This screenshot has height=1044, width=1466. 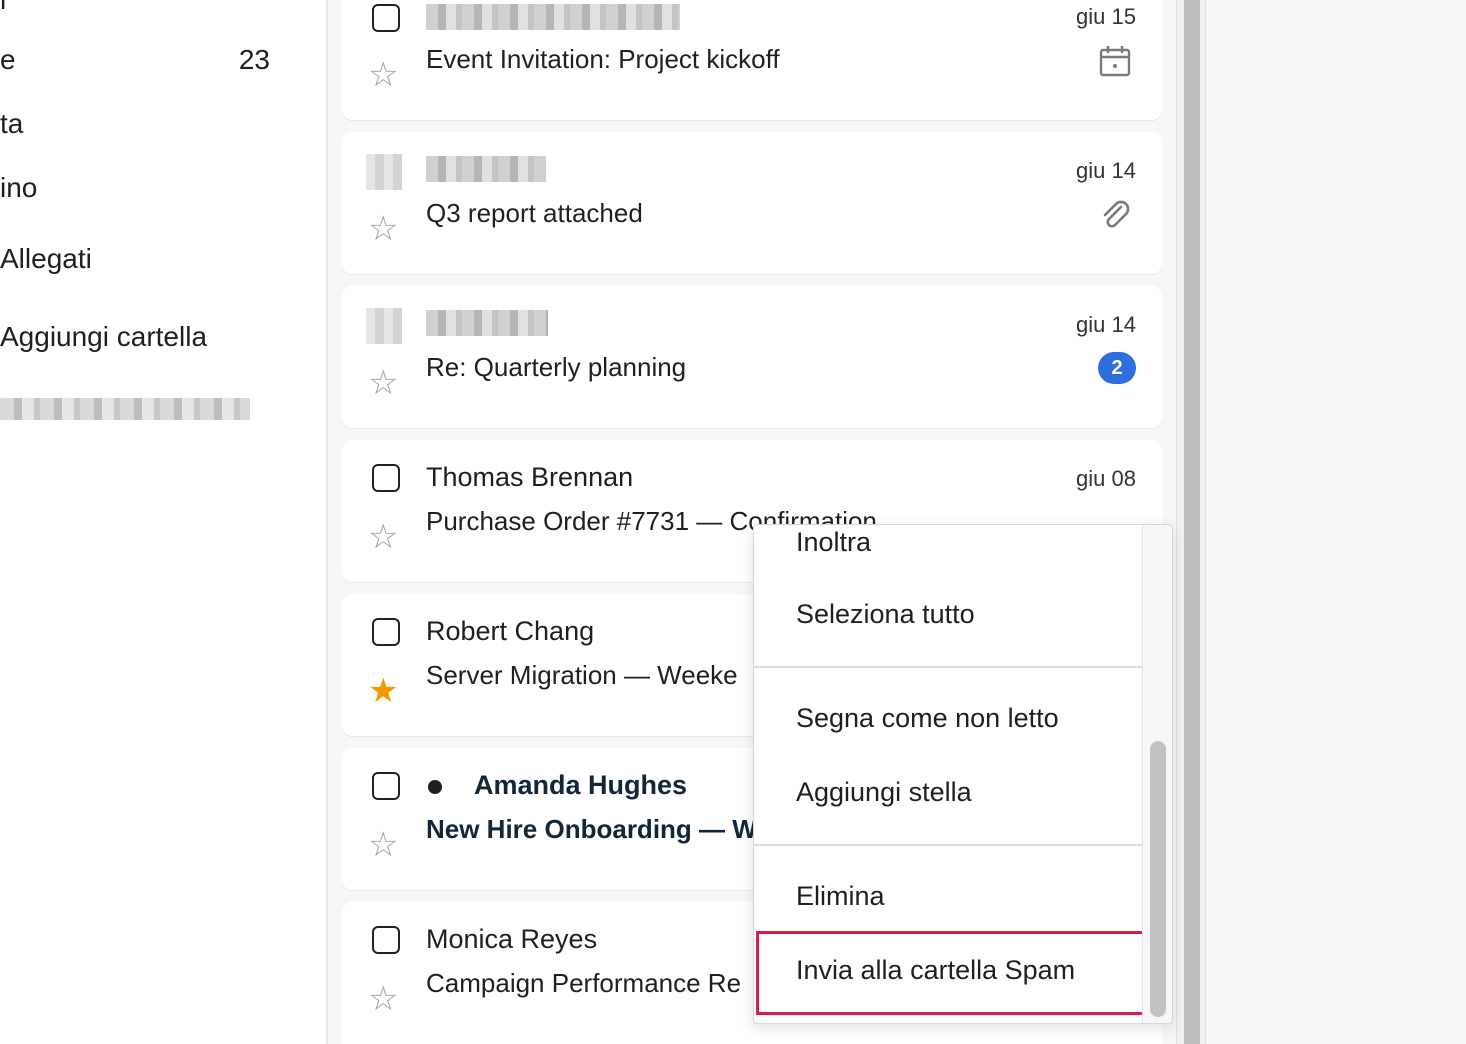 What do you see at coordinates (383, 691) in the screenshot?
I see `star-filled-icon: ★` at bounding box center [383, 691].